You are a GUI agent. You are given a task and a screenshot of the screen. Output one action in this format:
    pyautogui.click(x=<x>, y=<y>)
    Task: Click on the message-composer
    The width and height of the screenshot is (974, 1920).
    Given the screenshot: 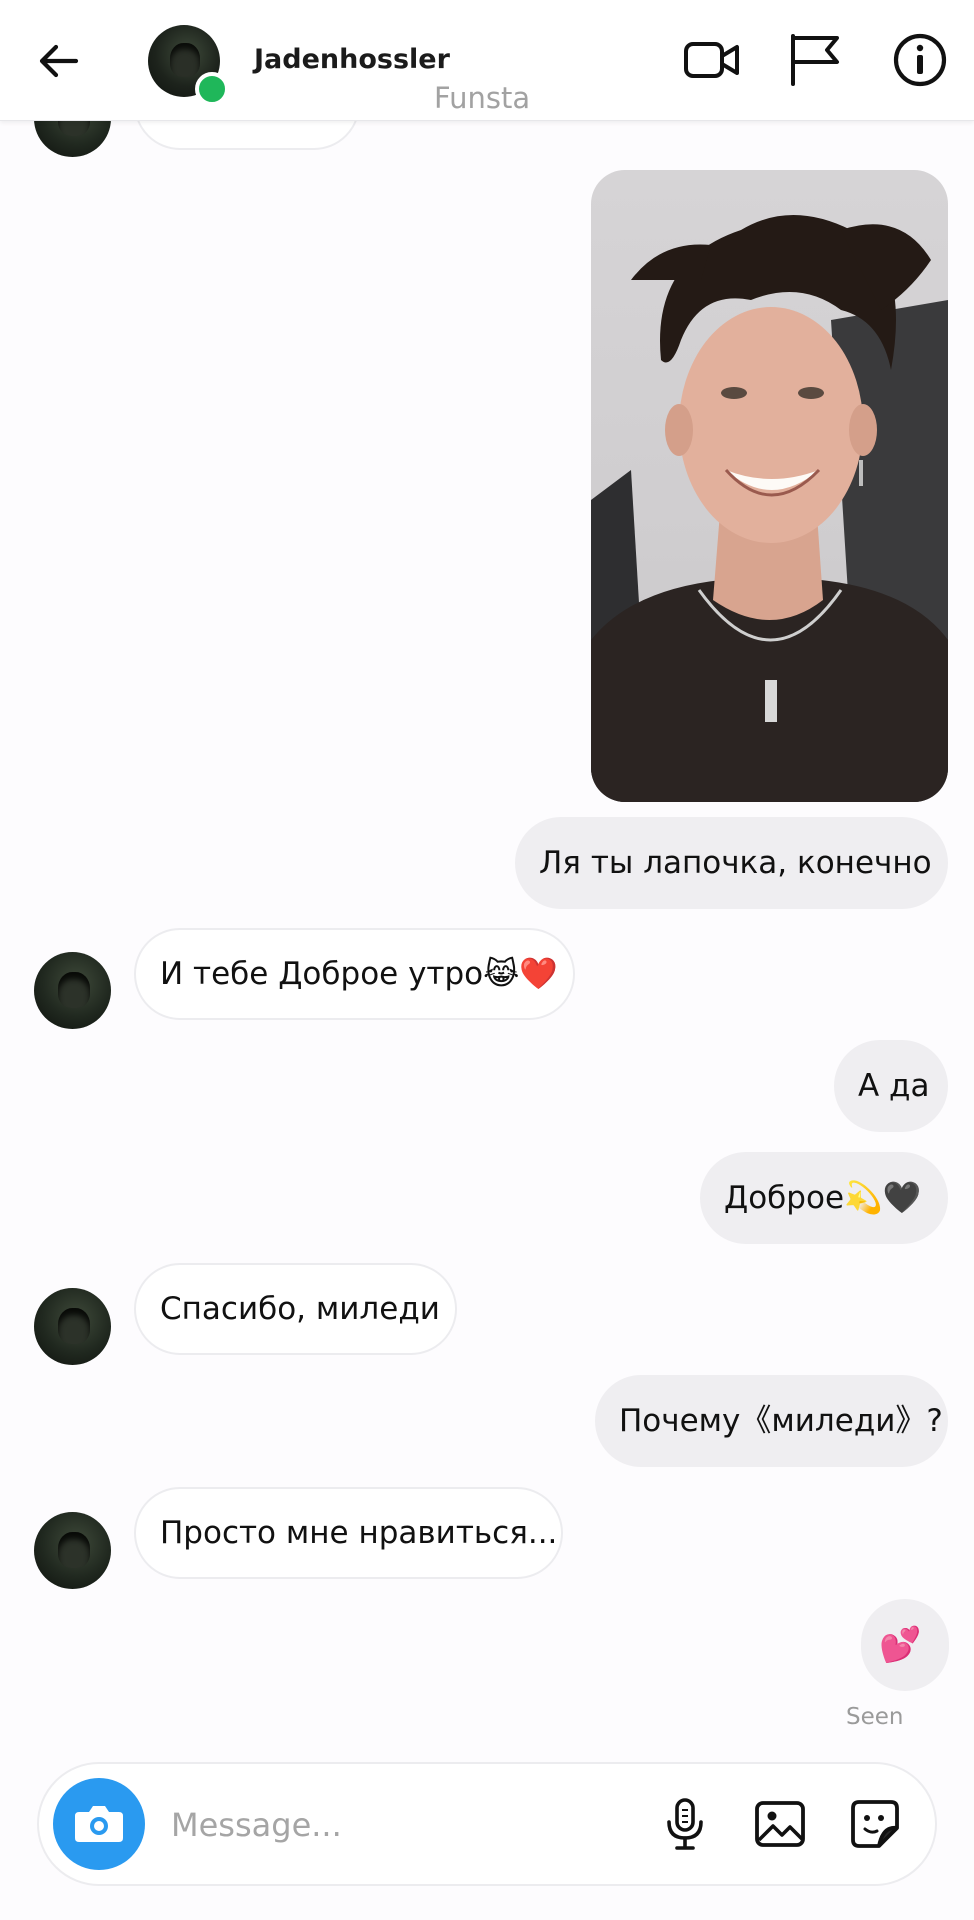 What is the action you would take?
    pyautogui.click(x=487, y=1824)
    